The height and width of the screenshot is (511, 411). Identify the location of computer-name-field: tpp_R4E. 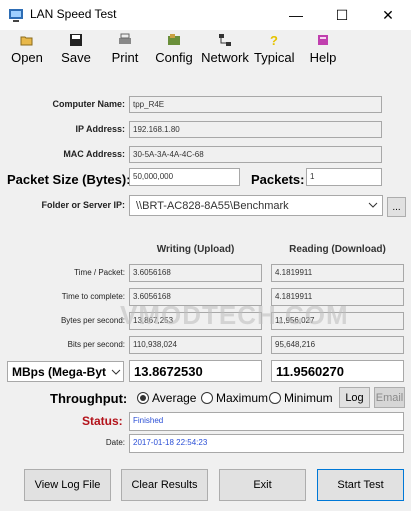
(255, 104).